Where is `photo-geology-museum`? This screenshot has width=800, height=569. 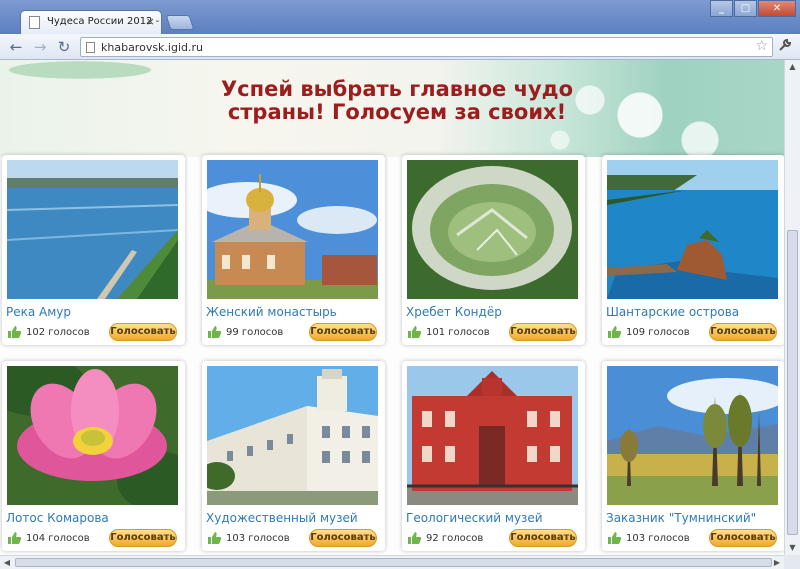 photo-geology-museum is located at coordinates (492, 435).